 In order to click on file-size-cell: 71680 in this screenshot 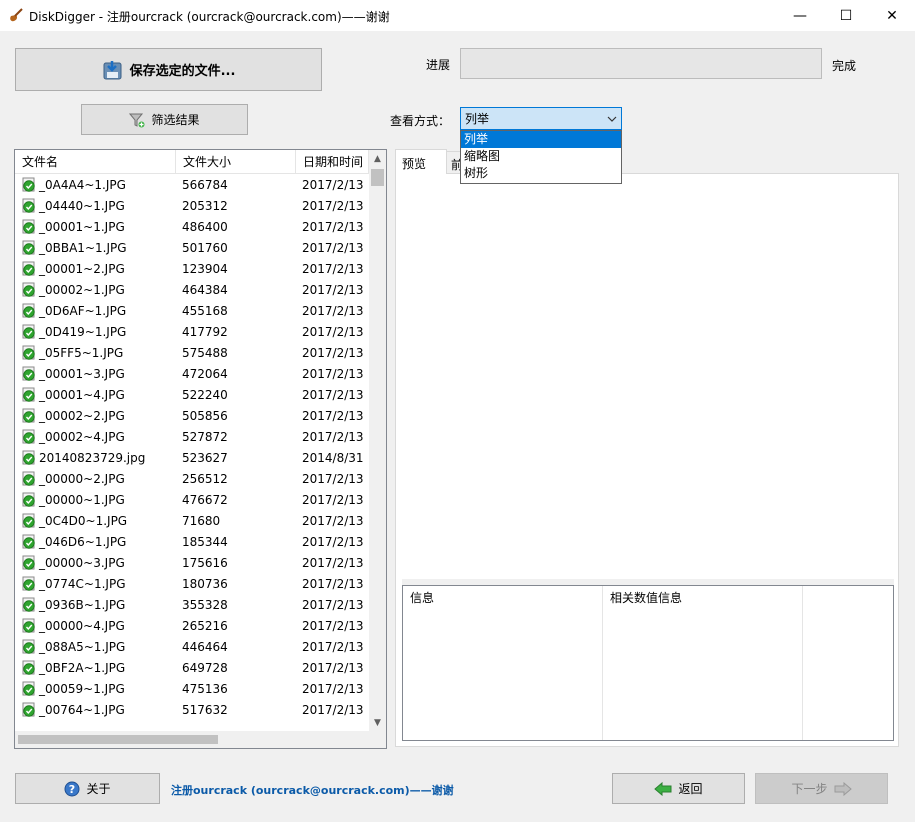, I will do `click(201, 520)`.